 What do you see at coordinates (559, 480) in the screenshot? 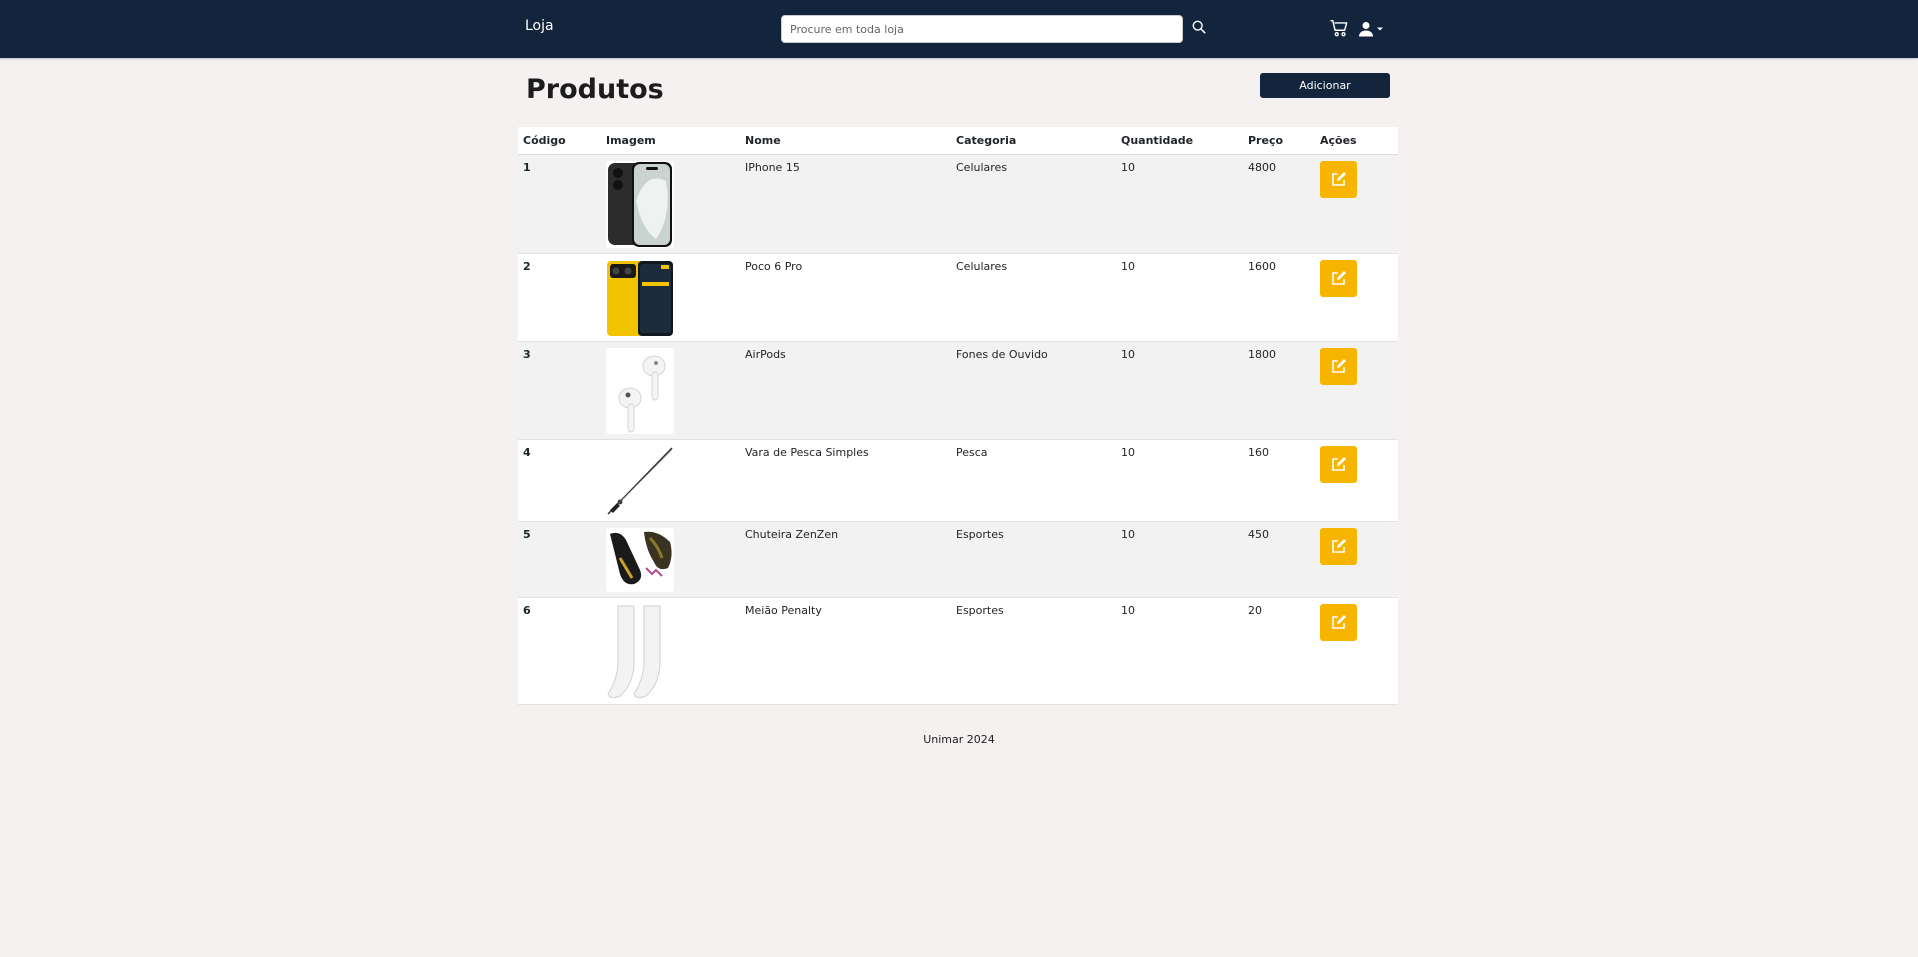
I see `cell-code: 4` at bounding box center [559, 480].